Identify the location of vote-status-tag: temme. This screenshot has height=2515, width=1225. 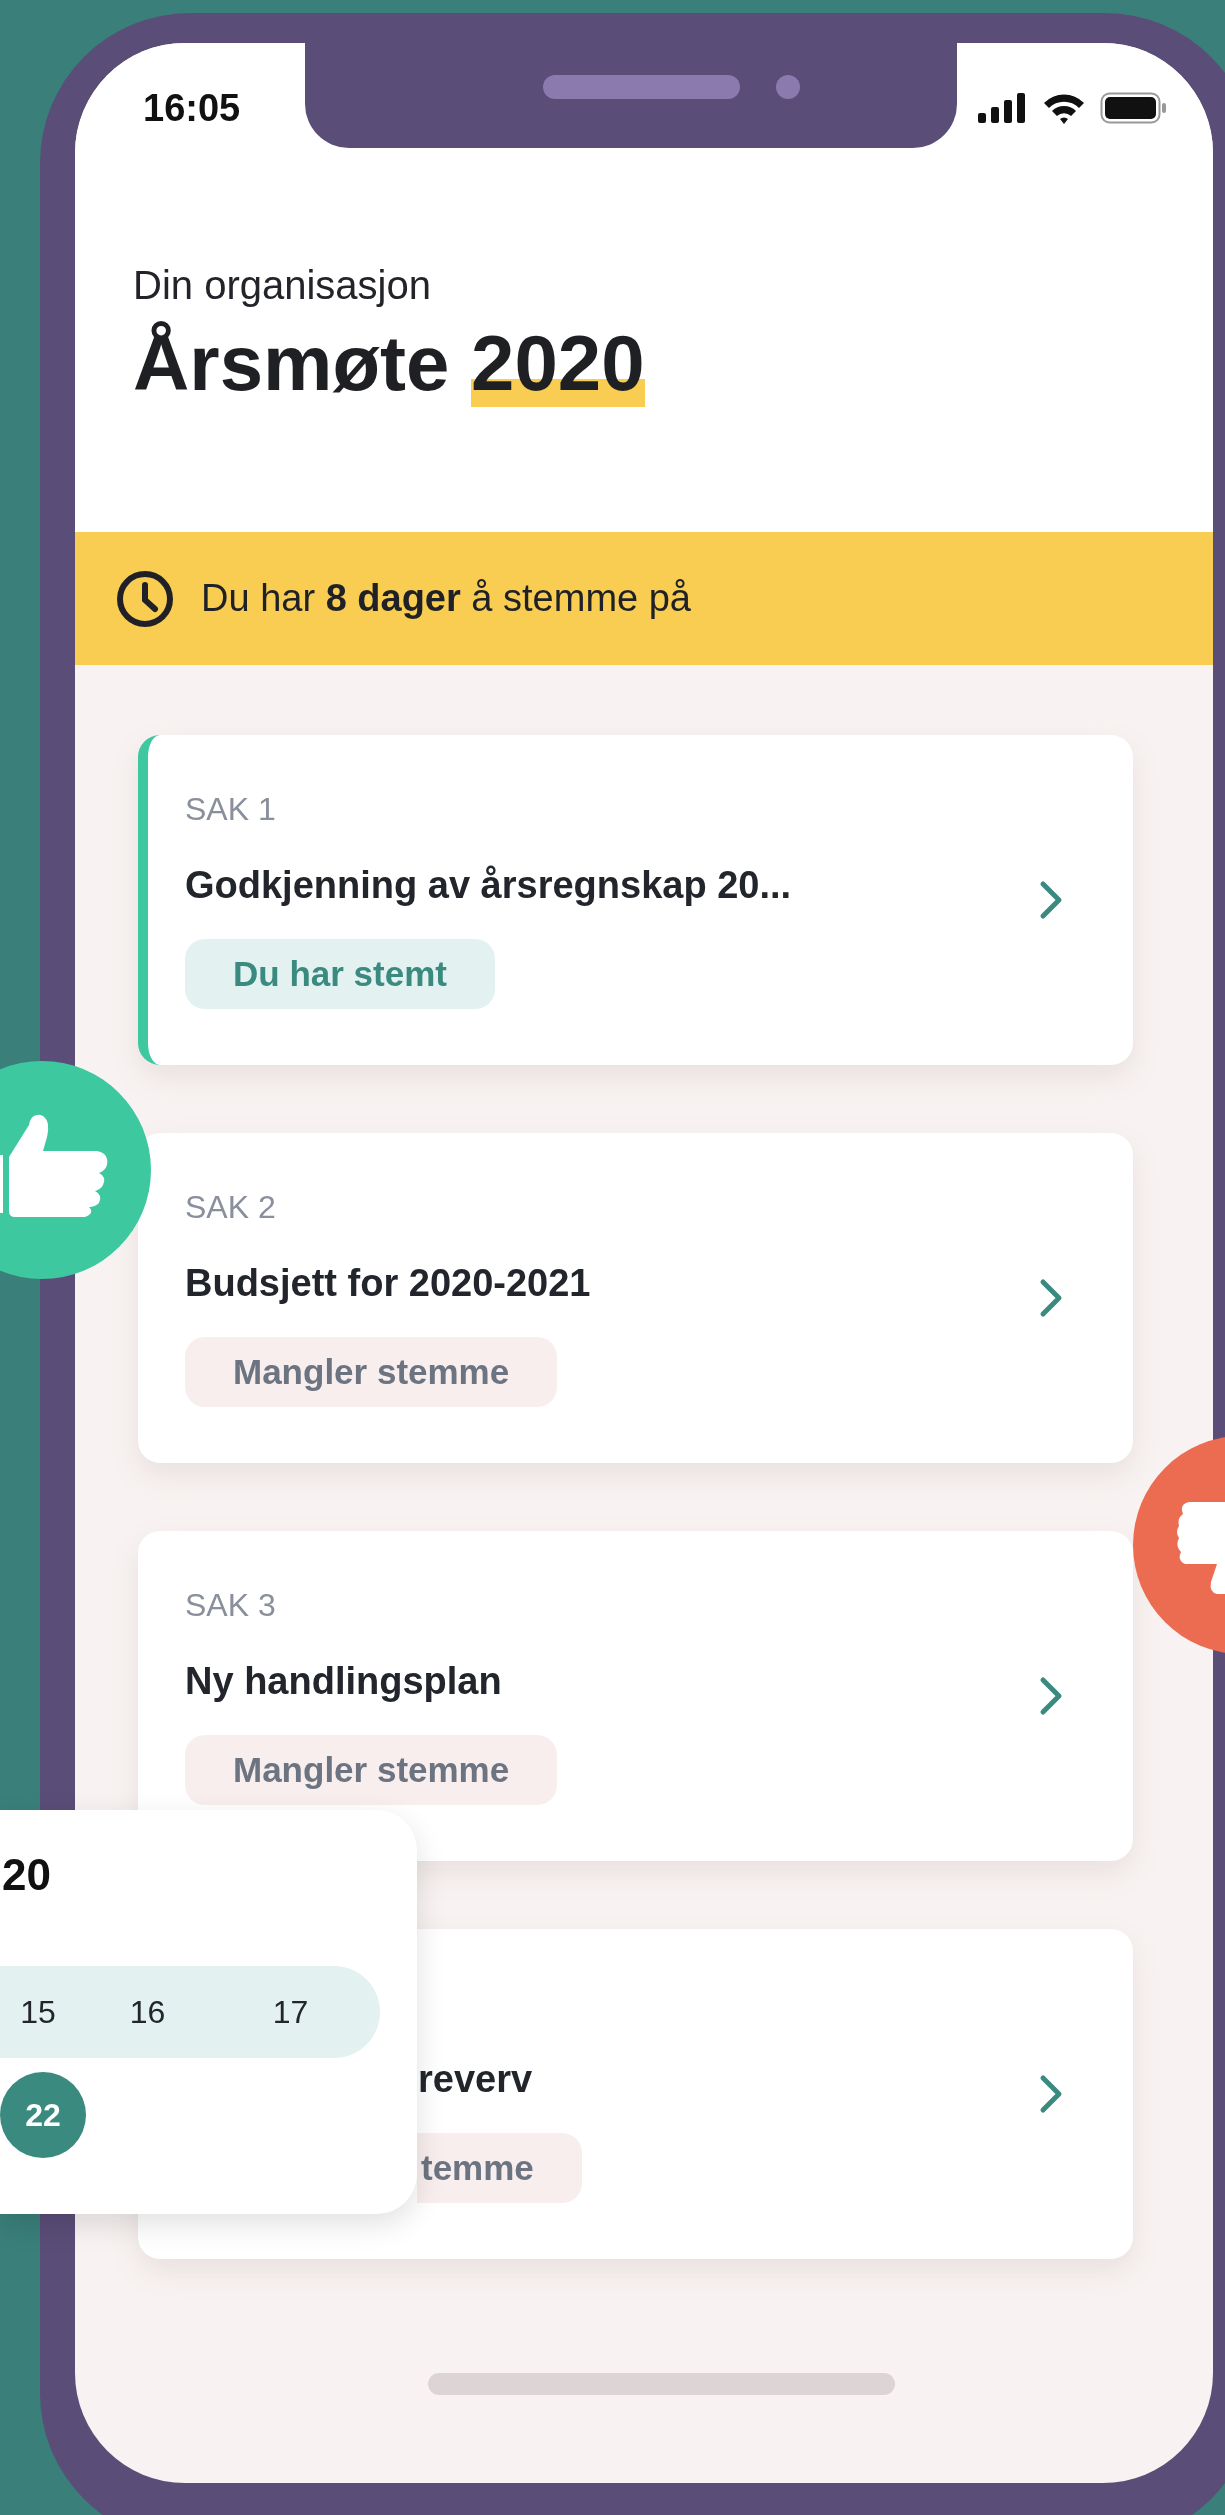
(499, 2168).